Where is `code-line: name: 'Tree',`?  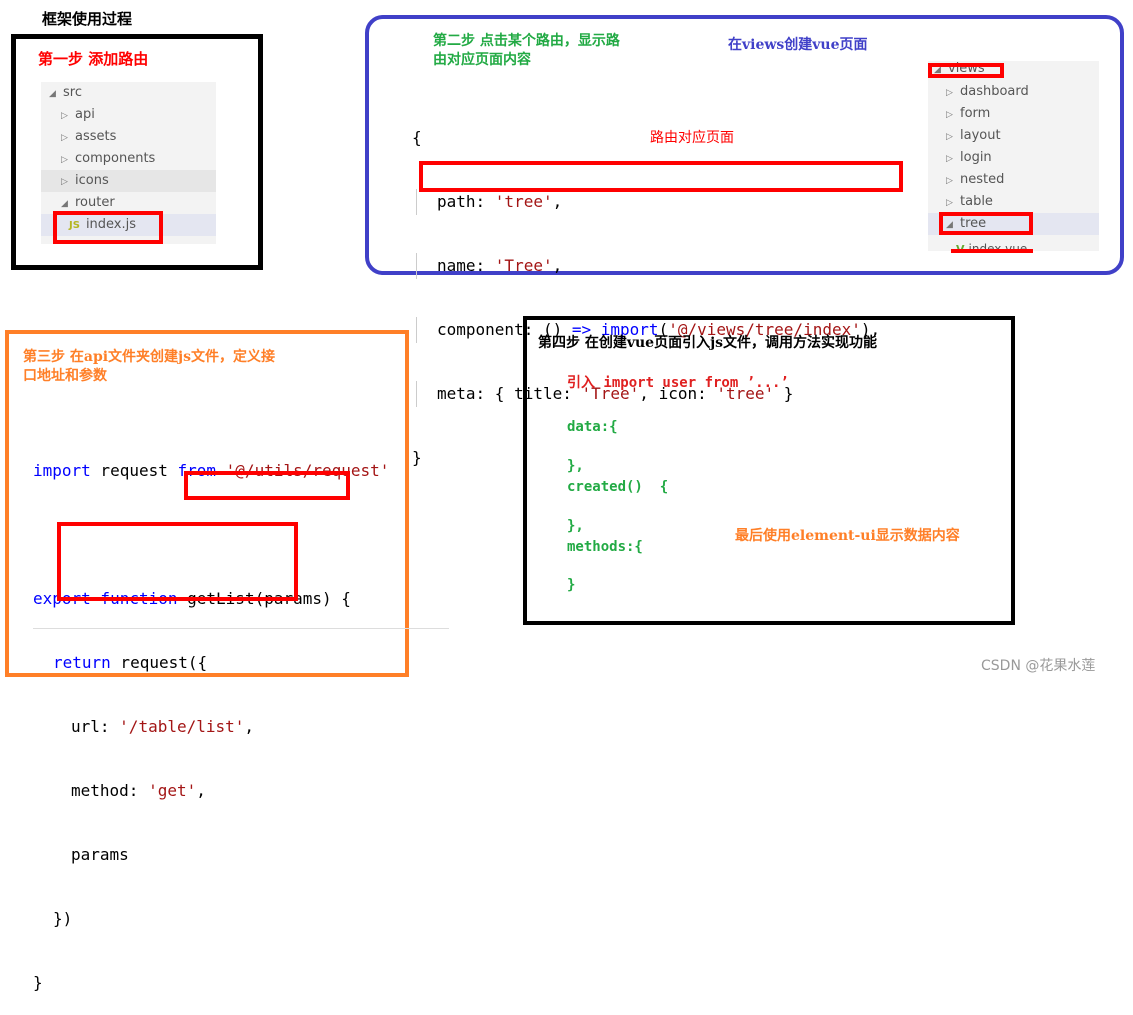
code-line: name: 'Tree', is located at coordinates (648, 266).